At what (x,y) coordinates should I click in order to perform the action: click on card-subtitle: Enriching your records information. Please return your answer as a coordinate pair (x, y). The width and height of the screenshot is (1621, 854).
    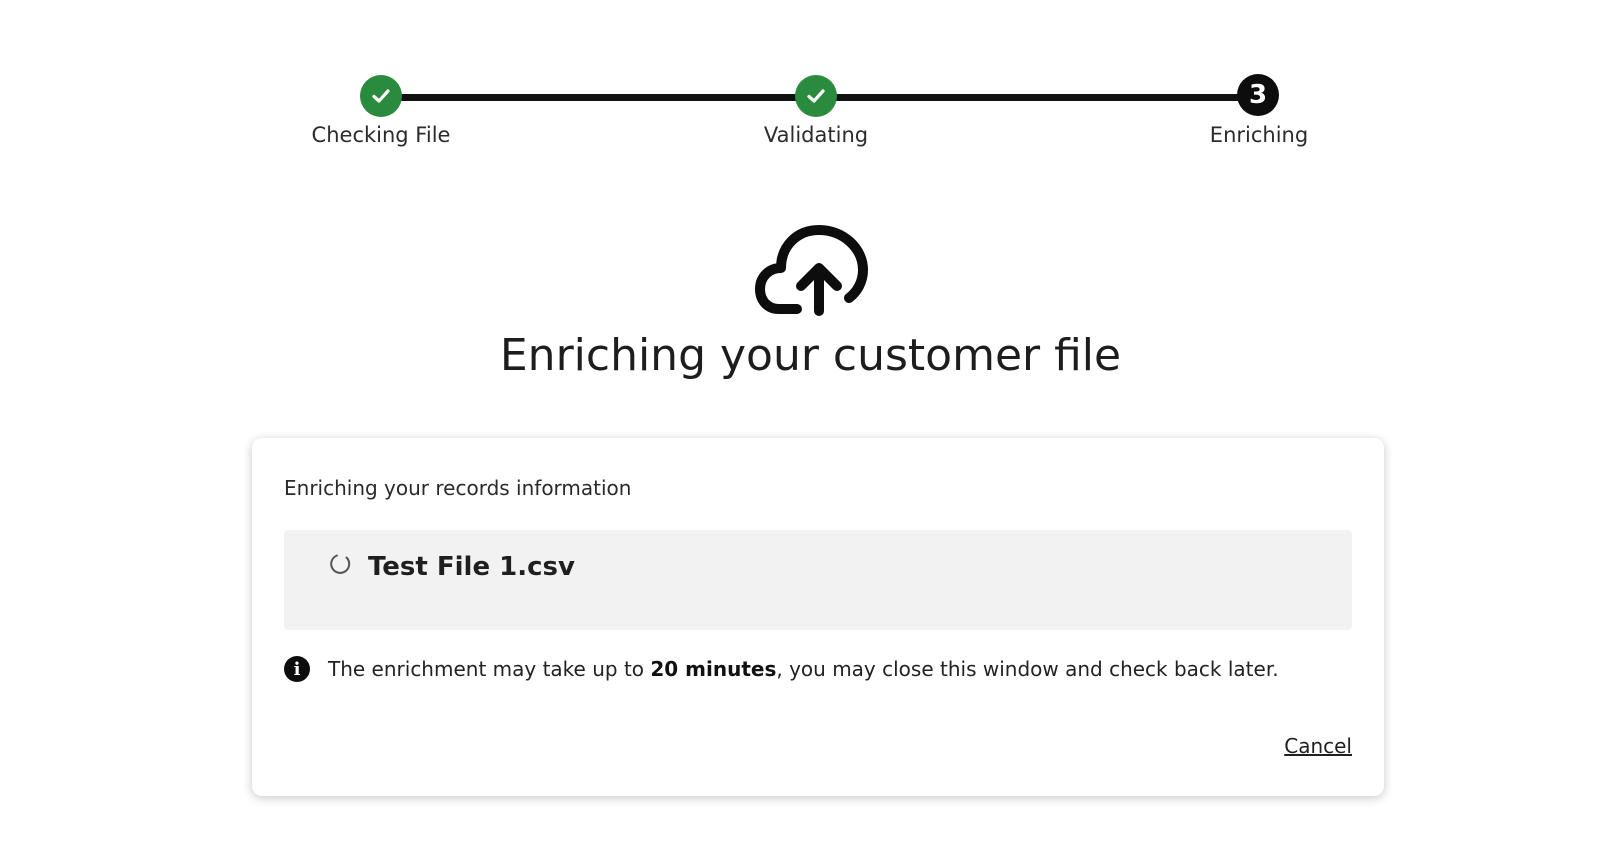
    Looking at the image, I should click on (458, 488).